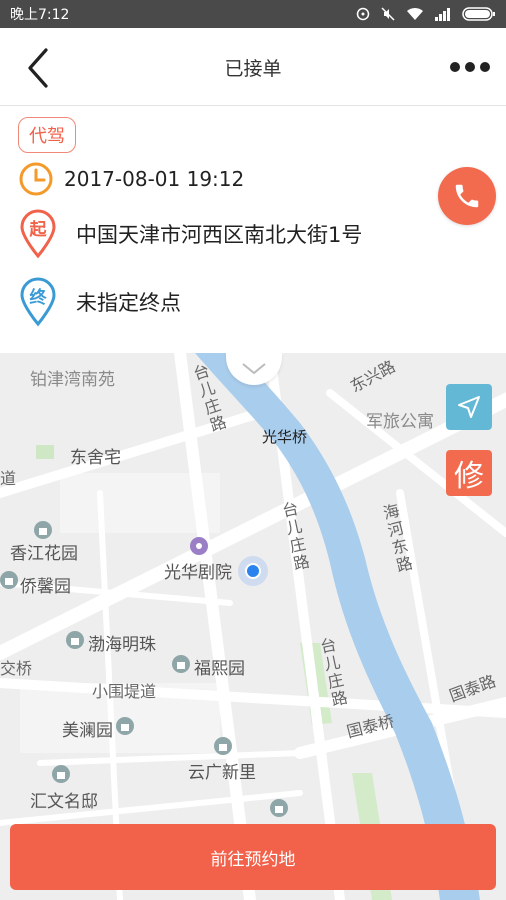 The width and height of the screenshot is (506, 900). I want to click on current-location-dot, so click(253, 571).